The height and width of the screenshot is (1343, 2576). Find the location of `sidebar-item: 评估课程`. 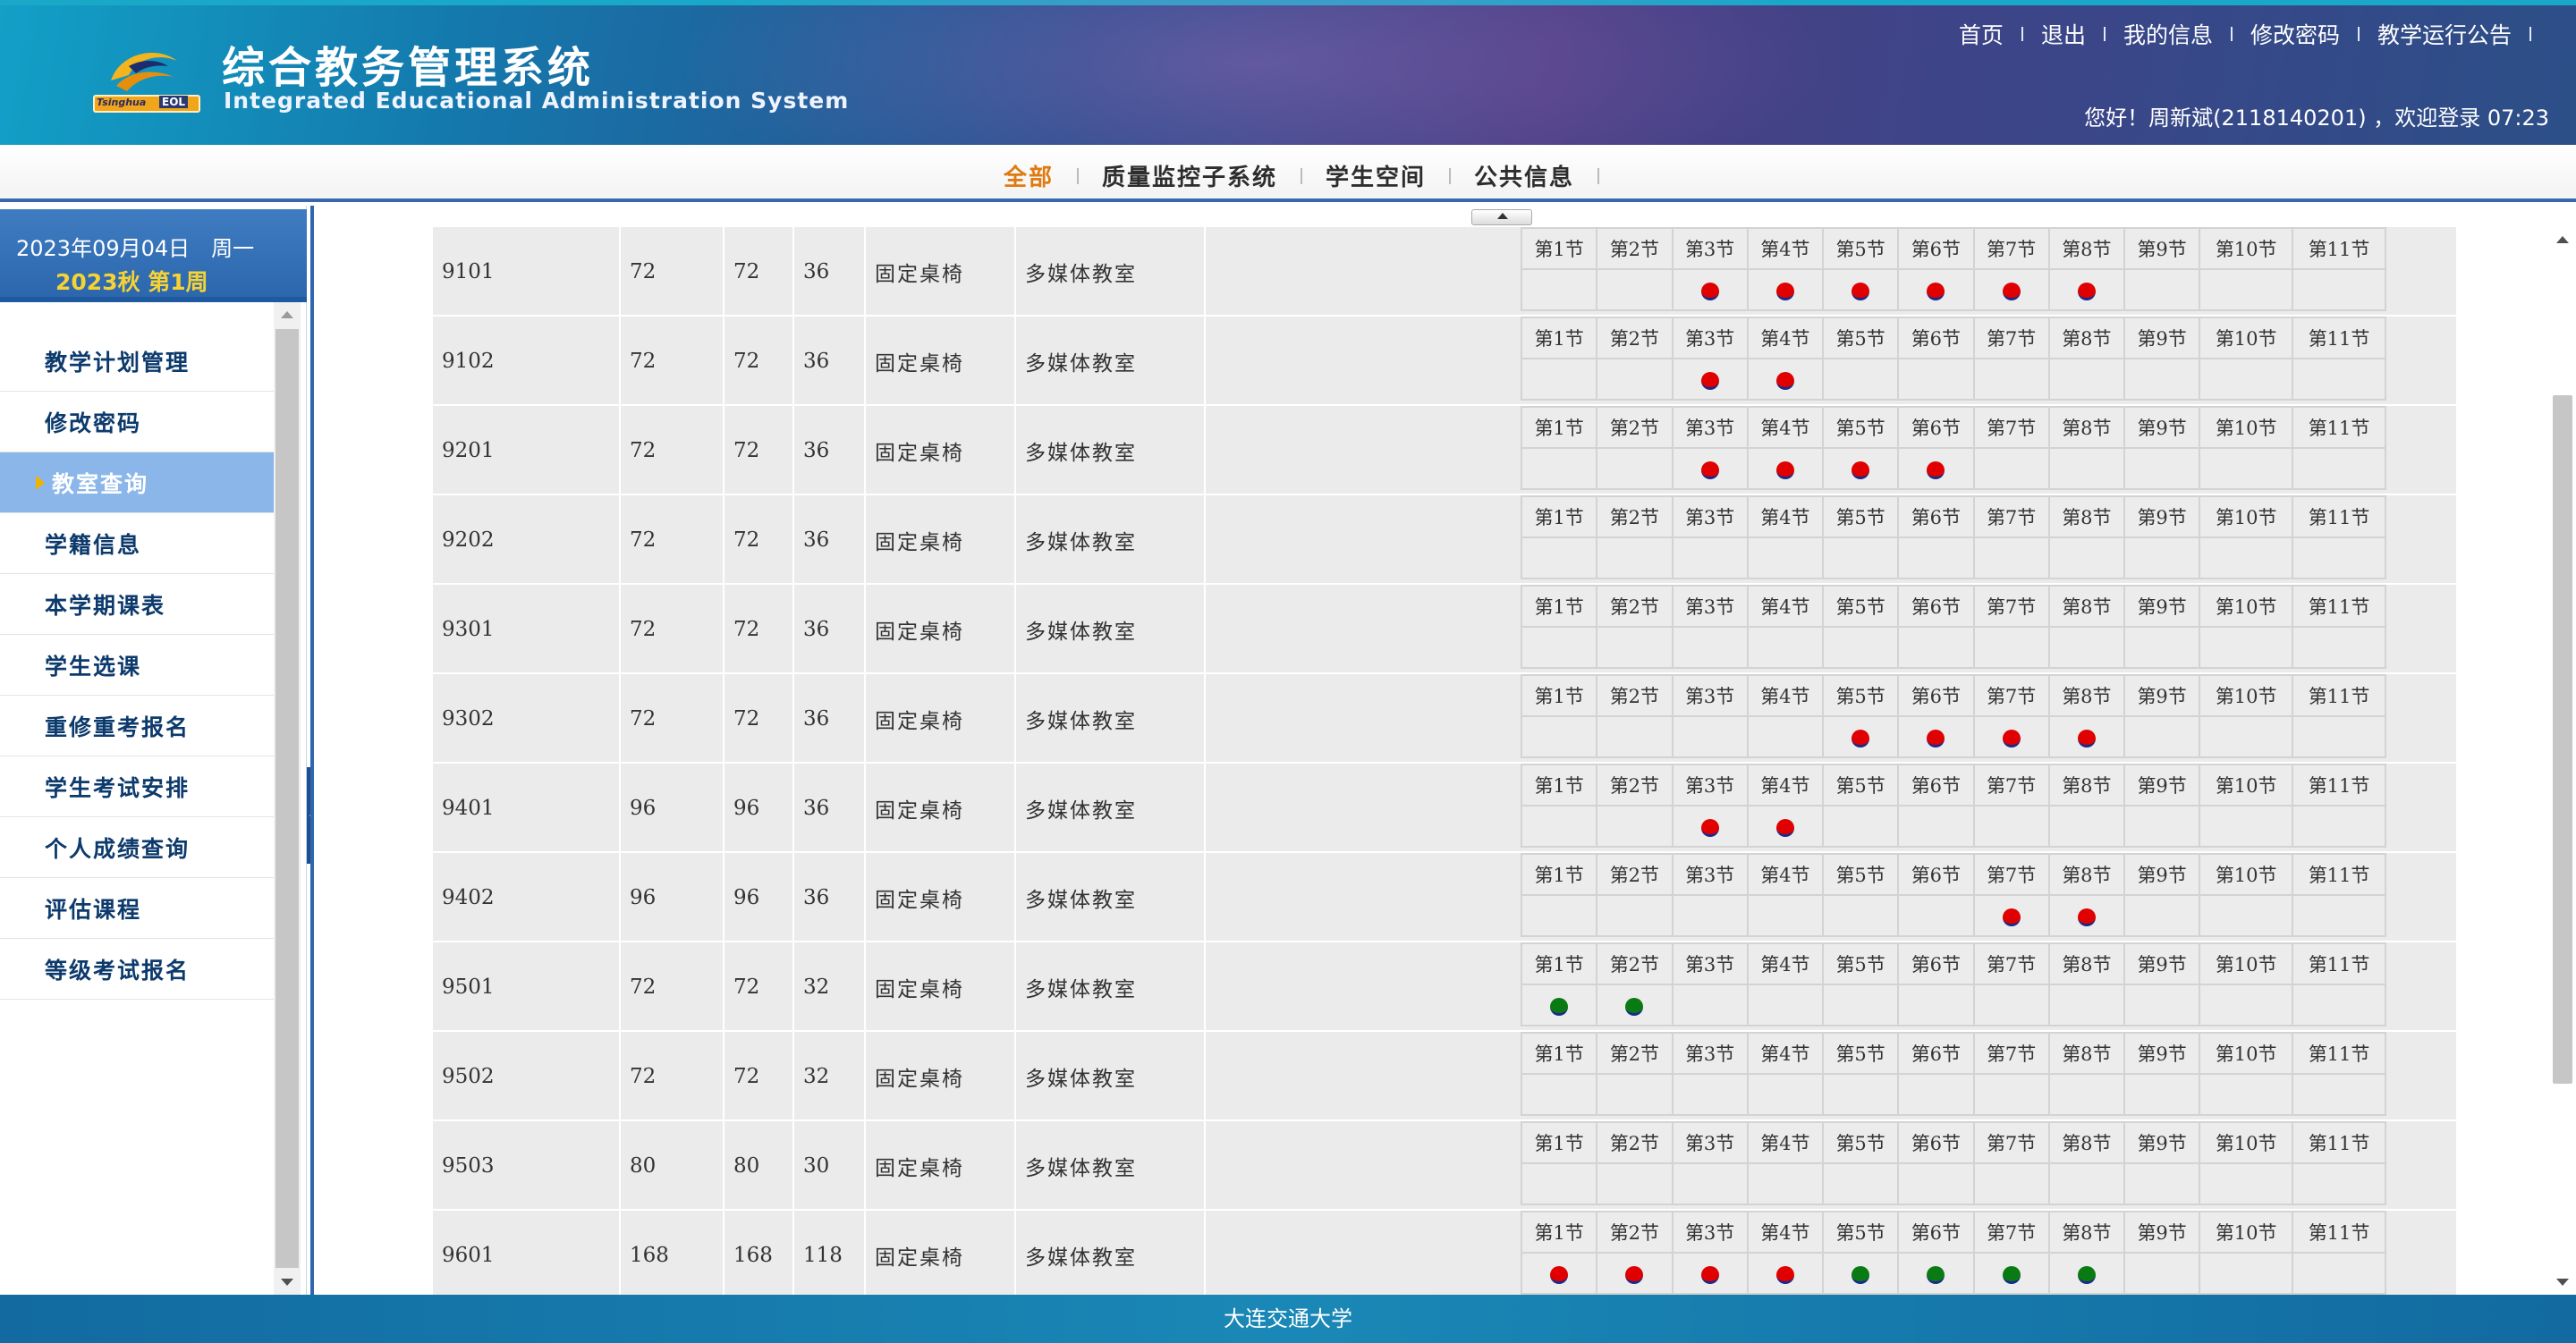

sidebar-item: 评估课程 is located at coordinates (137, 908).